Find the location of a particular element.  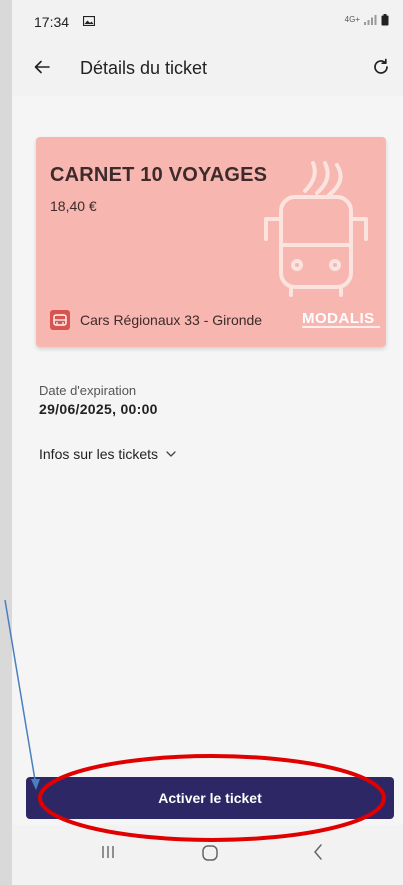

arrow-left-icon is located at coordinates (42, 67).